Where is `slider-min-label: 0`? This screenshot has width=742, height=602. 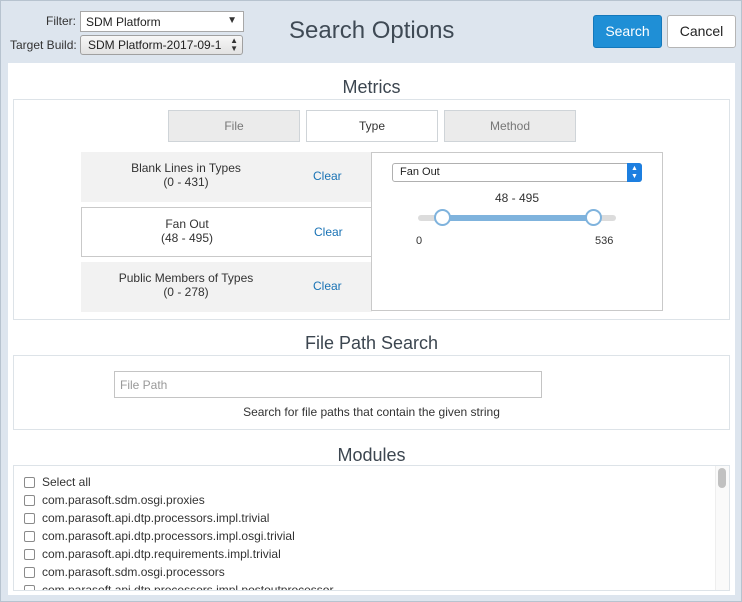 slider-min-label: 0 is located at coordinates (419, 241).